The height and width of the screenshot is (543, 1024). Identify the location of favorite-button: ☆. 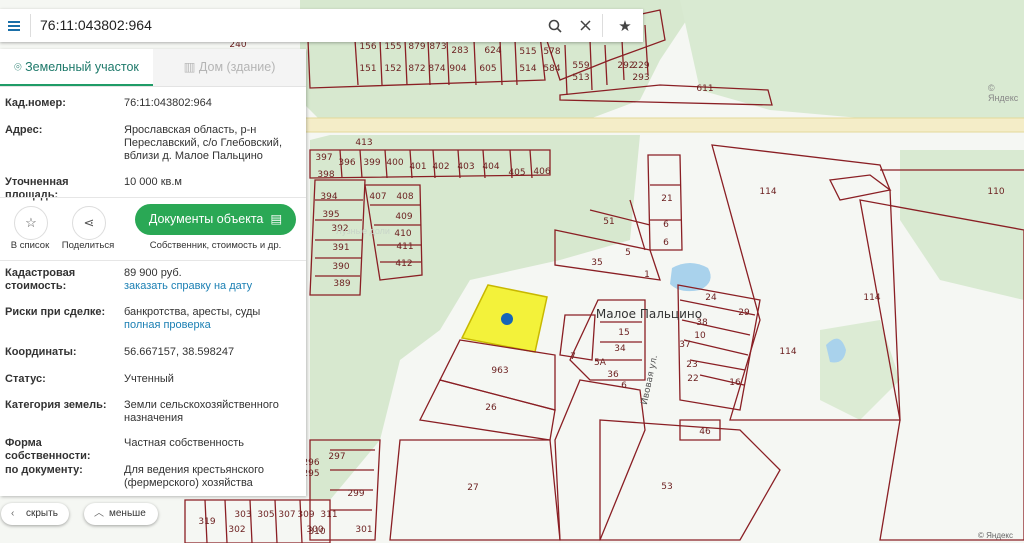
(31, 223).